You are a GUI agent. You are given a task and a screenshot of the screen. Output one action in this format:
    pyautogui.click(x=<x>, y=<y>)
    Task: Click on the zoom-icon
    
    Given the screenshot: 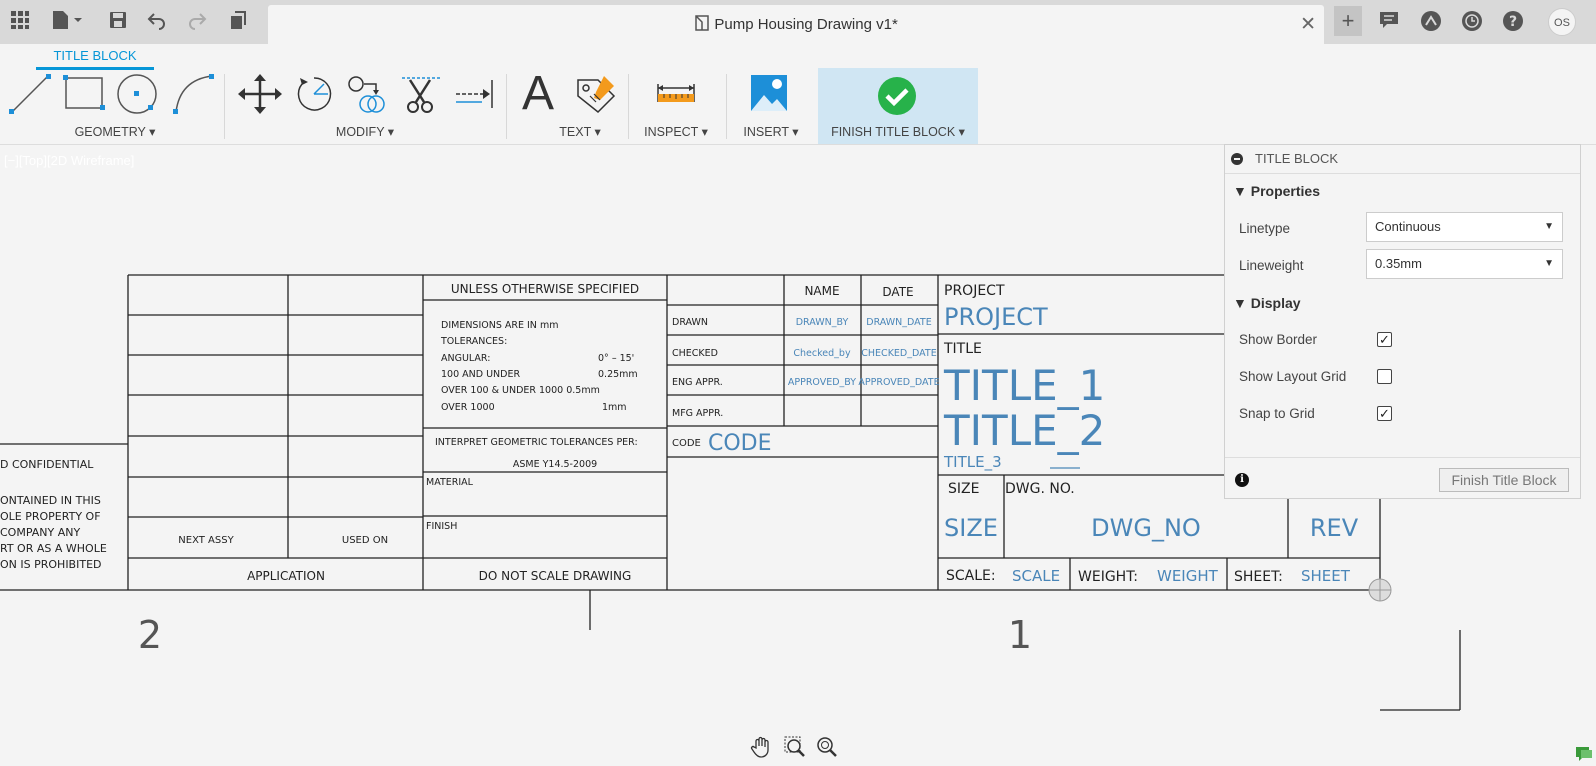 What is the action you would take?
    pyautogui.click(x=827, y=749)
    